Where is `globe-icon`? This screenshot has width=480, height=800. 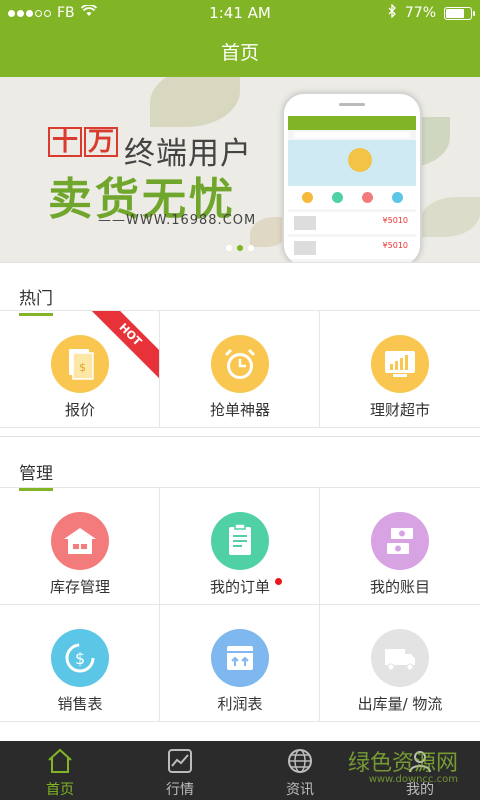
globe-icon is located at coordinates (300, 761).